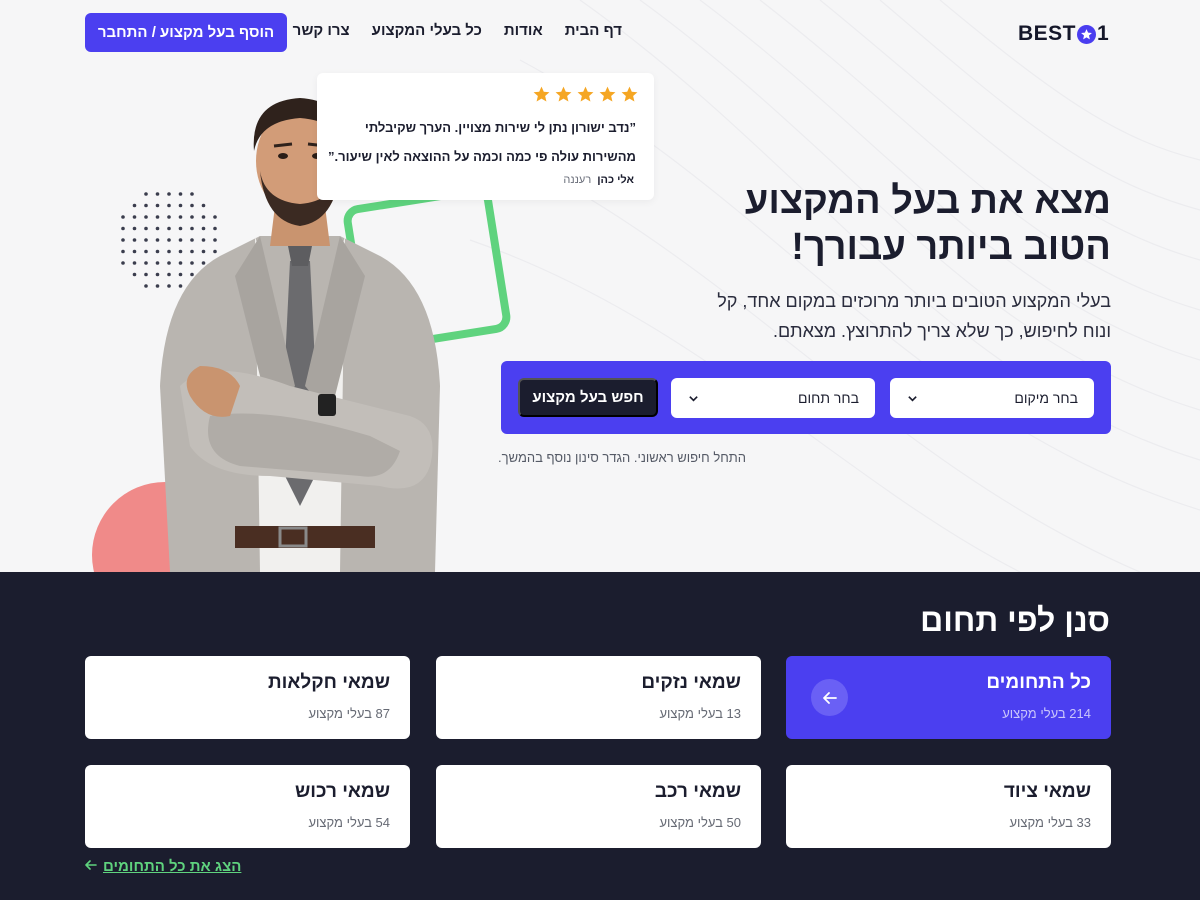 The image size is (1200, 900). I want to click on category-count: 214 בעלי מקצוע, so click(1046, 713).